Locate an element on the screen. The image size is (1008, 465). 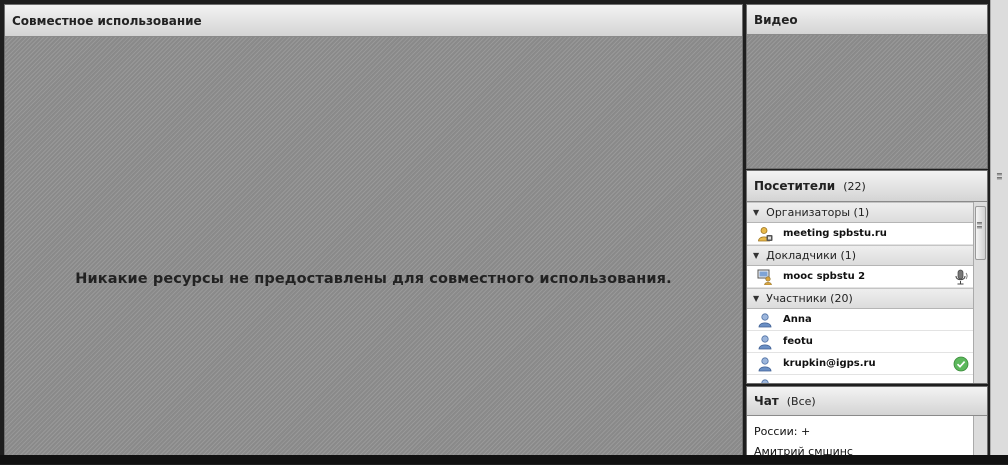
video-pod-header: Видео is located at coordinates (867, 20).